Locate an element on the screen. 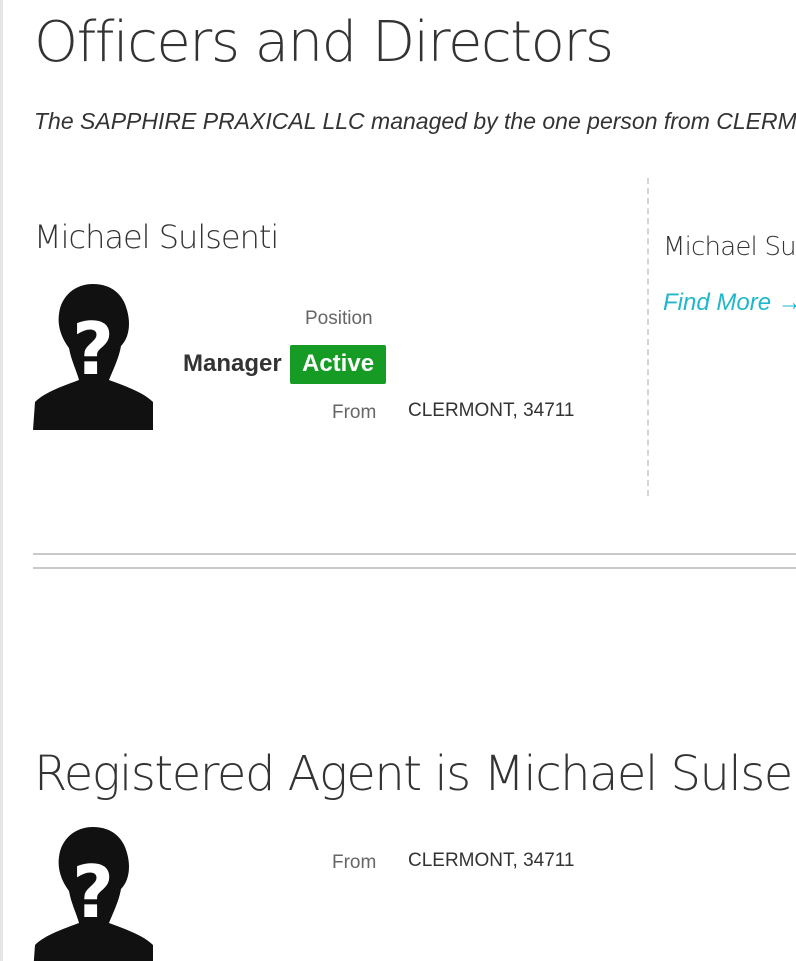  from-value: CLERMONT, 34711 is located at coordinates (491, 410).